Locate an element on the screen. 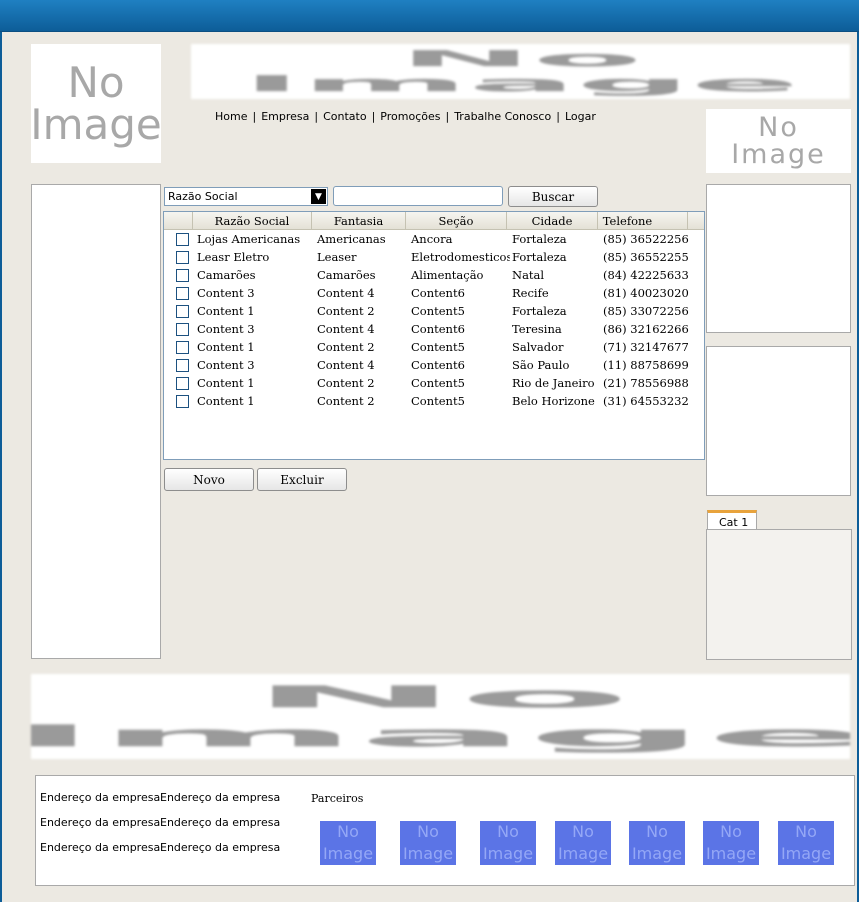 The height and width of the screenshot is (902, 859). logo-image: No Image is located at coordinates (96, 103).